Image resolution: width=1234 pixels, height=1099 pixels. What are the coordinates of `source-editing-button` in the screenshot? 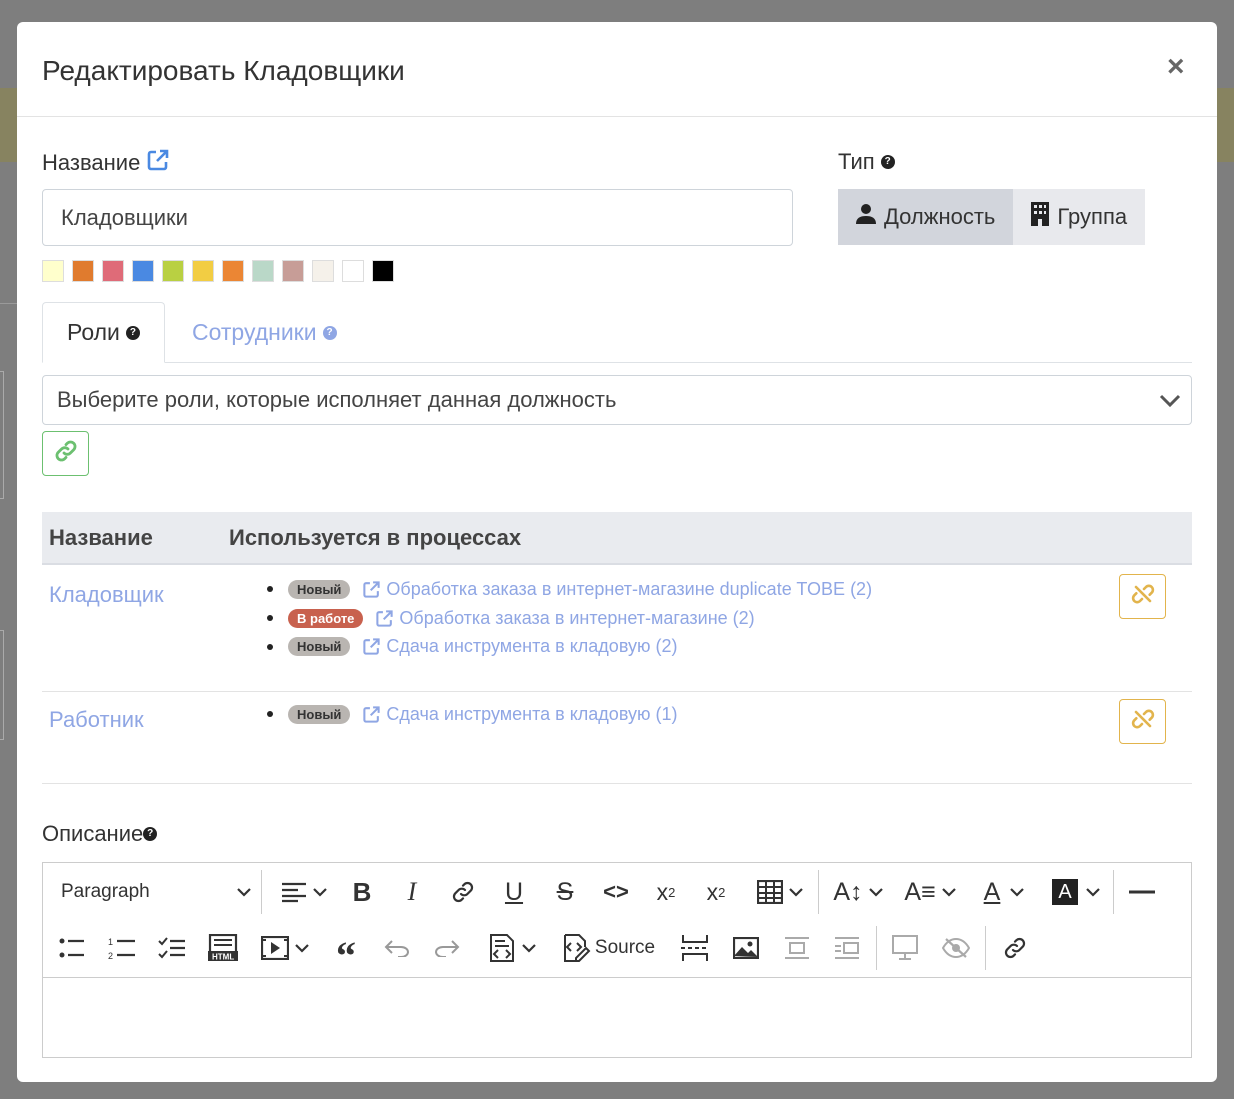 It's located at (512, 948).